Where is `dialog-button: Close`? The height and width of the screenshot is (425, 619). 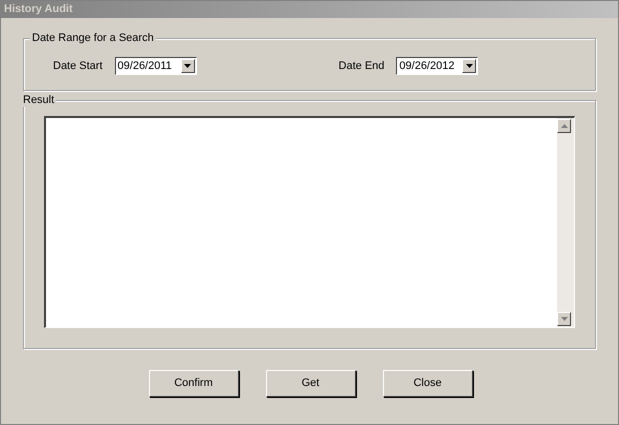 dialog-button: Close is located at coordinates (427, 383).